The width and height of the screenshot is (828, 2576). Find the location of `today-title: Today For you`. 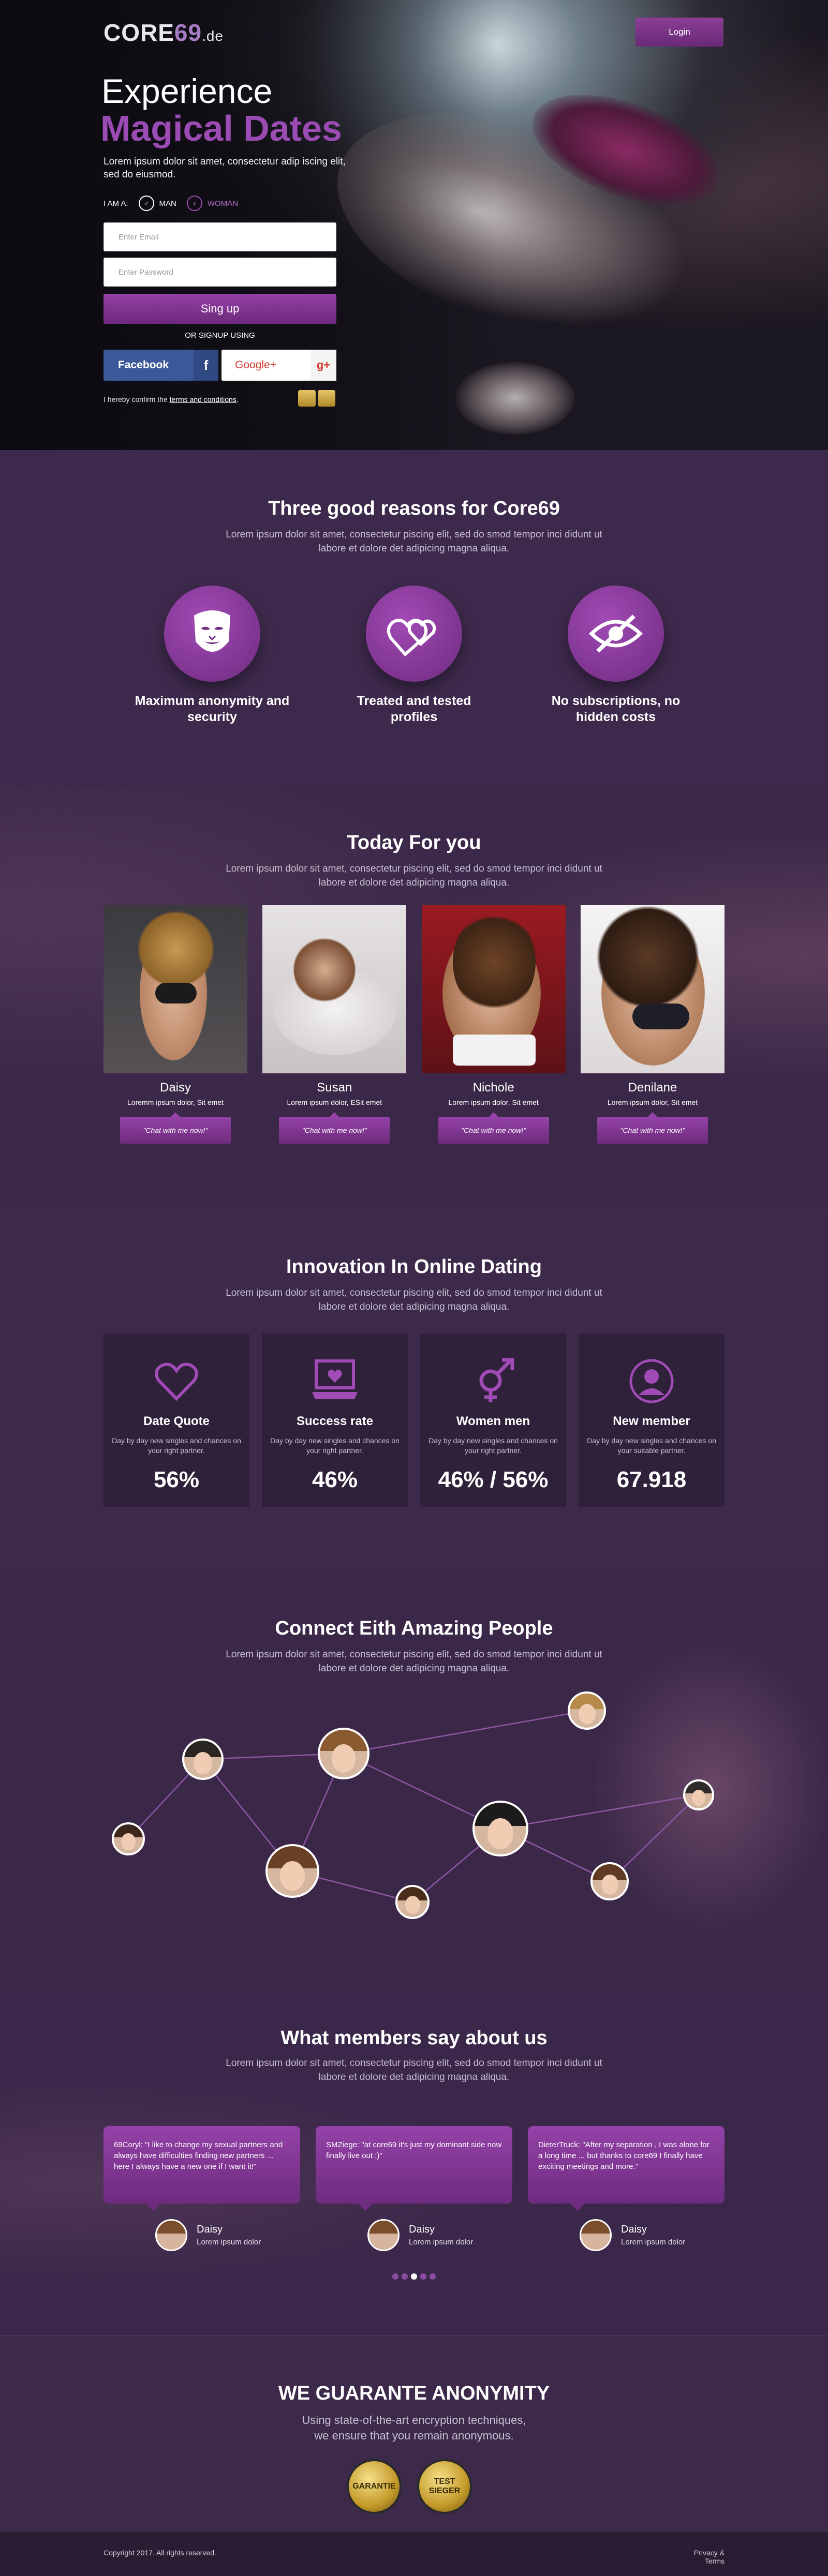

today-title: Today For you is located at coordinates (414, 842).